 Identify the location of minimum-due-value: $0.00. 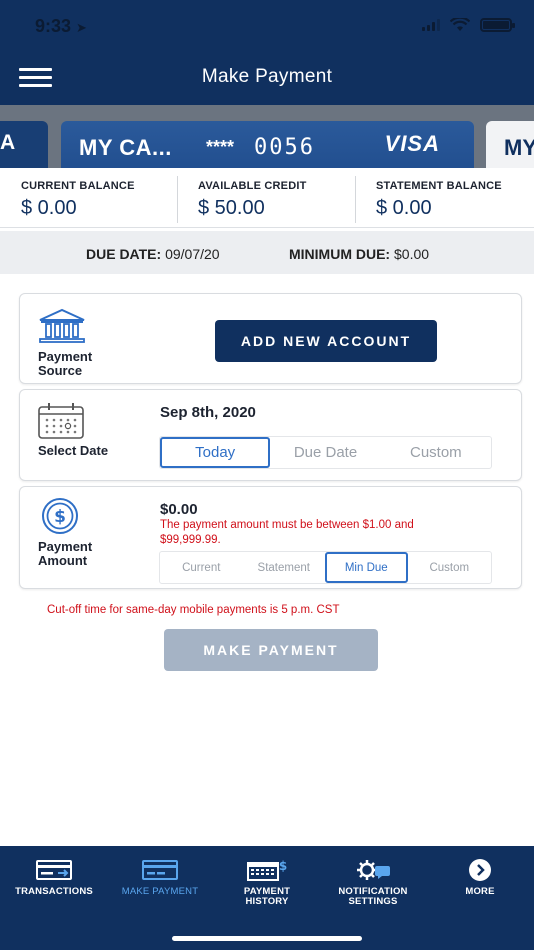
(412, 254).